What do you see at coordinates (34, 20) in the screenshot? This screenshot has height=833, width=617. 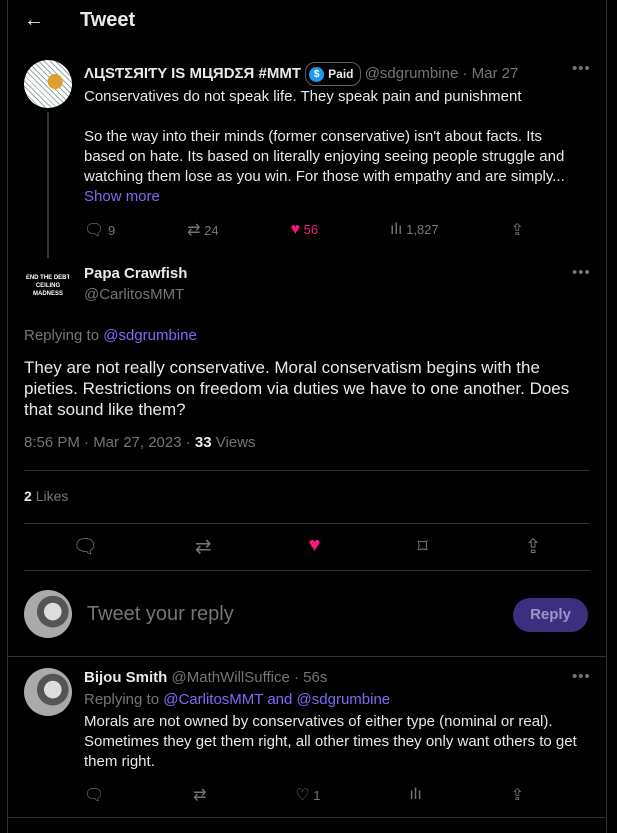 I see `back-arrow-icon: ←` at bounding box center [34, 20].